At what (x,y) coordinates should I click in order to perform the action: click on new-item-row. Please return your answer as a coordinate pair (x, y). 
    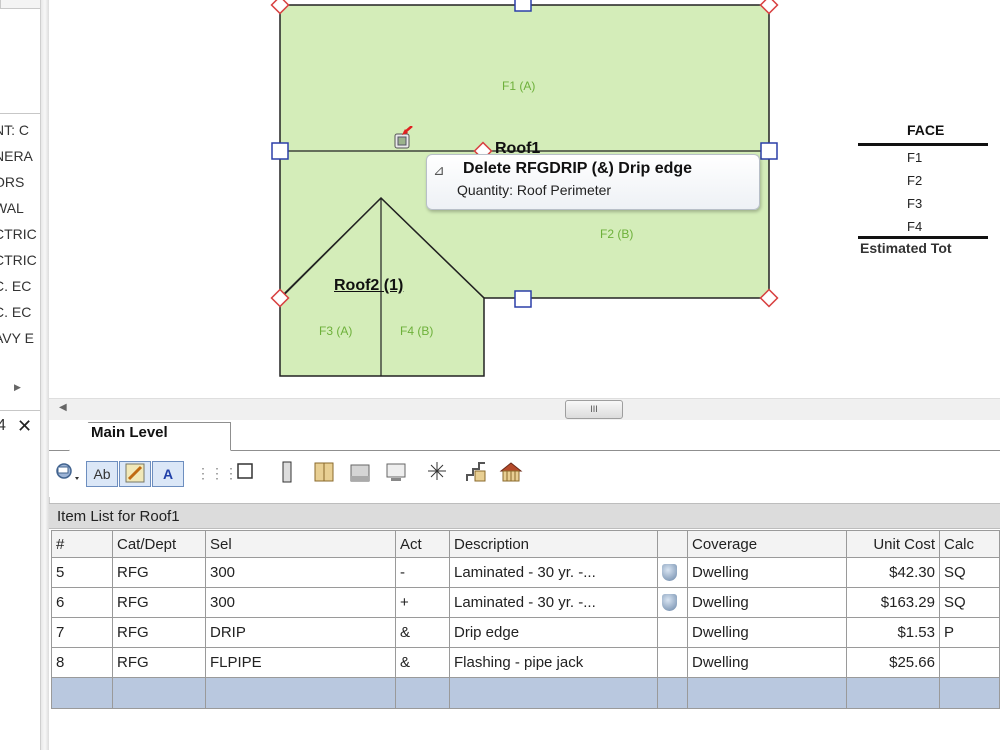
    Looking at the image, I should click on (525, 693).